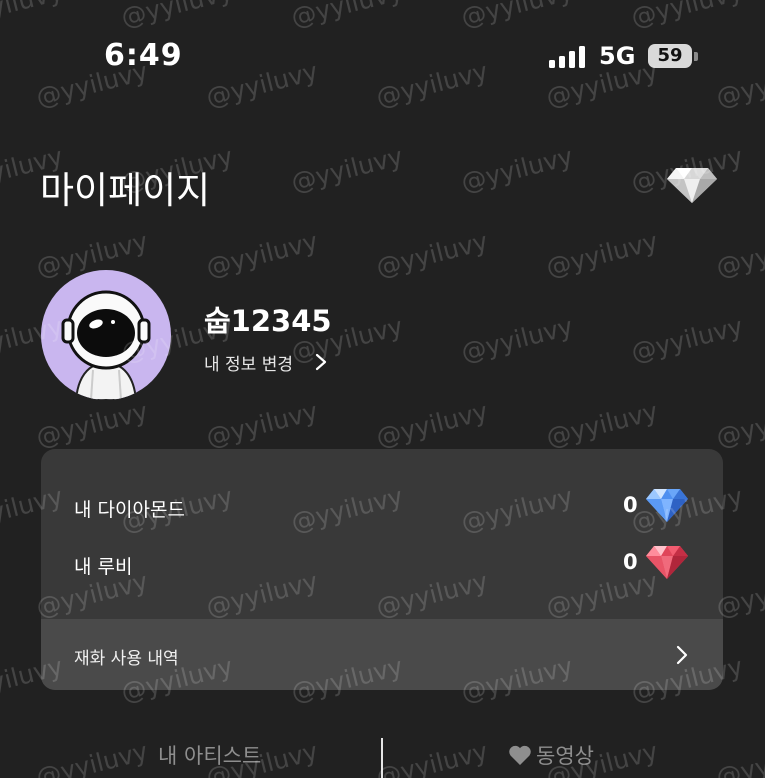 The image size is (765, 778). I want to click on signal-icon, so click(567, 57).